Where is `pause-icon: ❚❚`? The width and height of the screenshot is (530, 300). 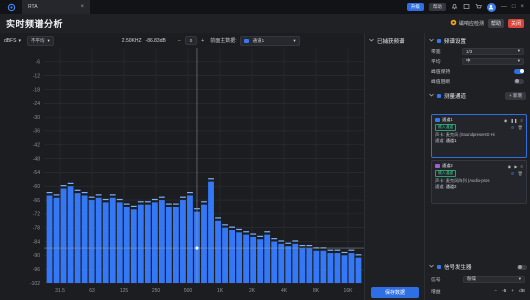
pause-icon: ❚❚ is located at coordinates (514, 120).